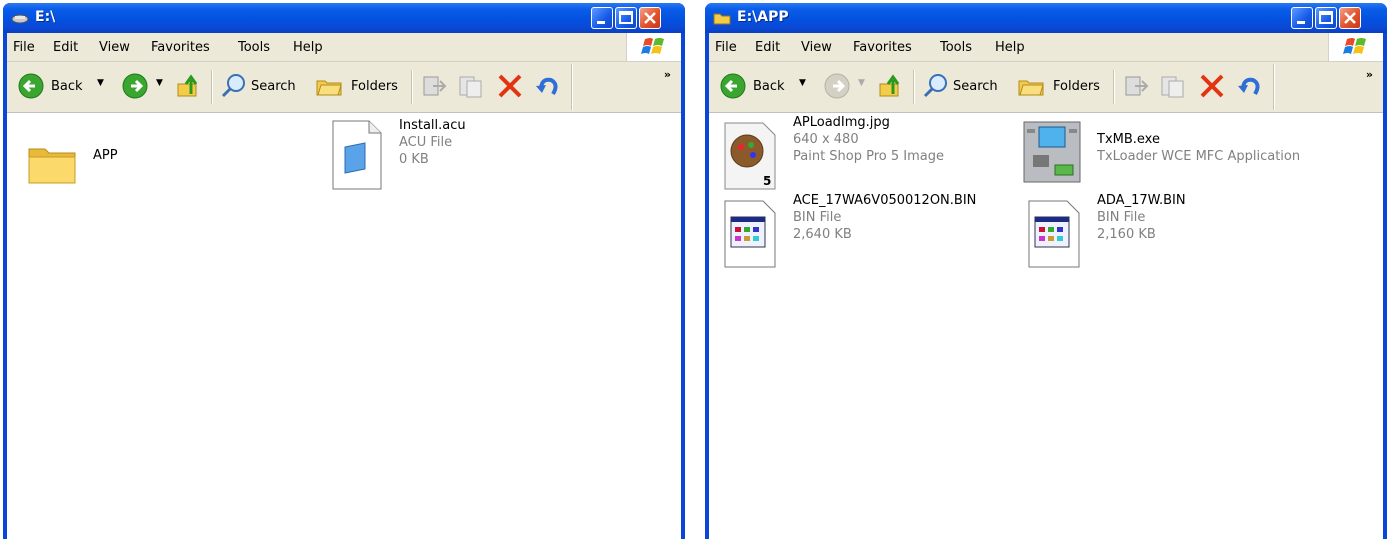 The image size is (1390, 542). I want to click on item-size: 2,640 KB, so click(822, 234).